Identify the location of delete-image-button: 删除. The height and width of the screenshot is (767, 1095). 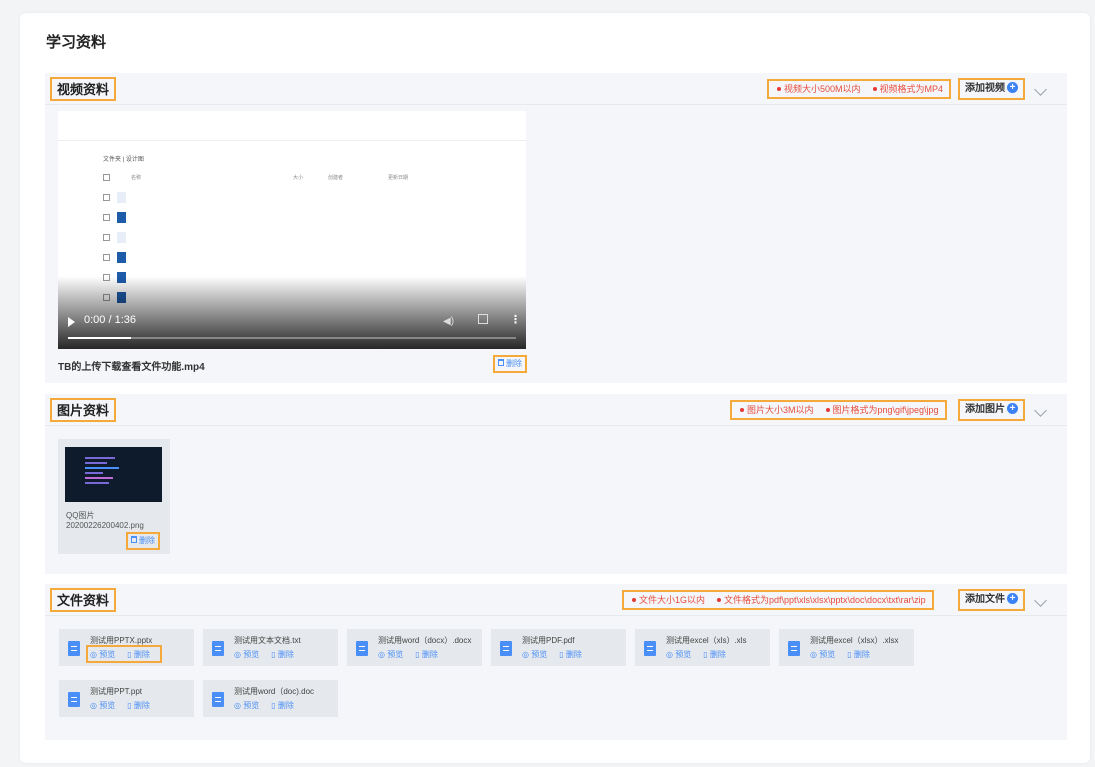
(143, 541).